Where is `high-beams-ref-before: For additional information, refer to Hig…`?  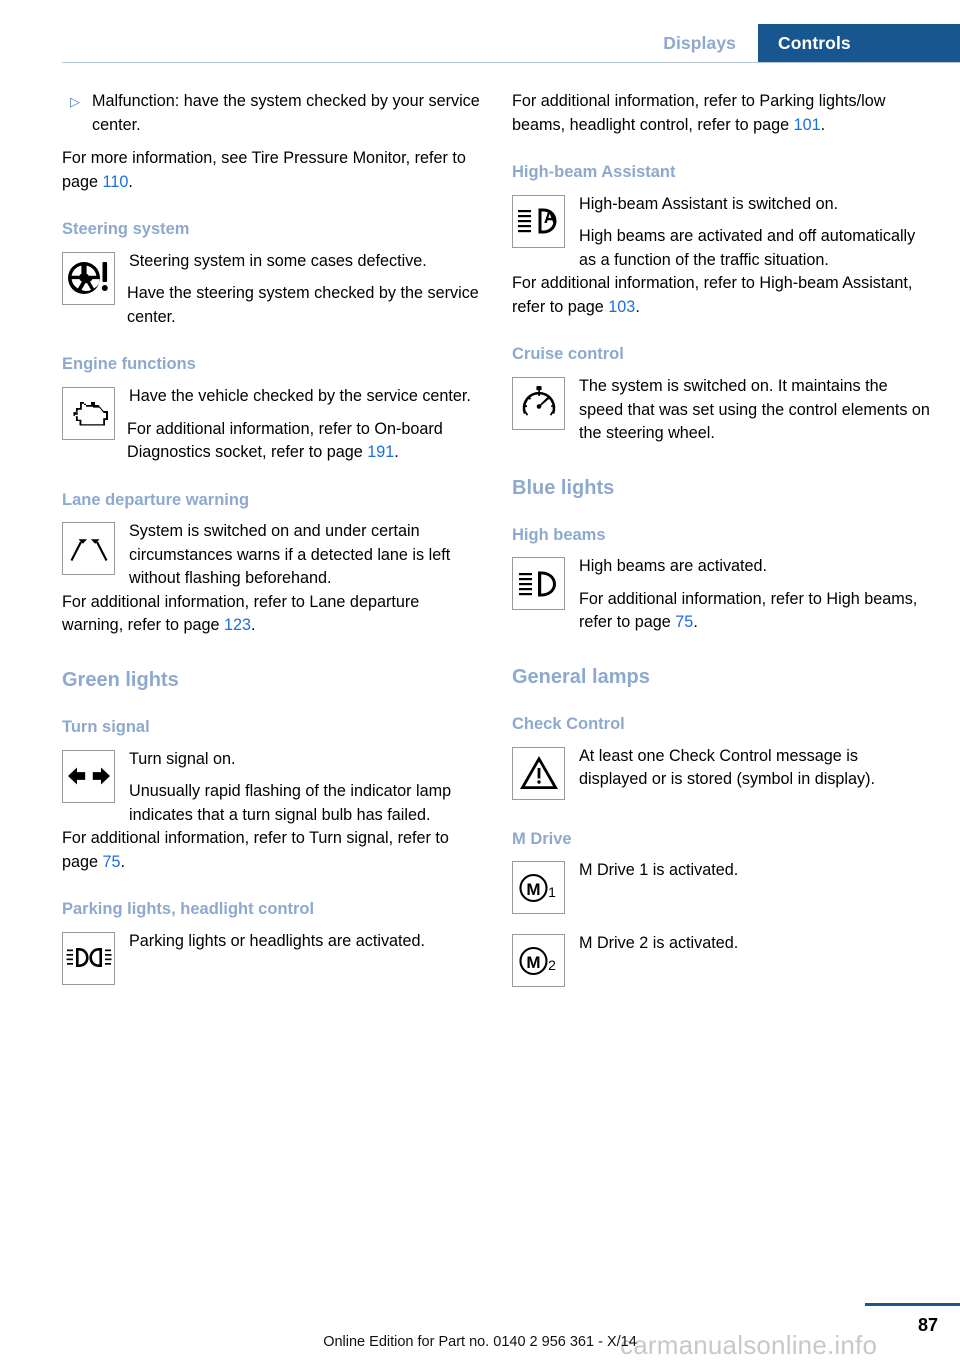
high-beams-ref-before: For additional information, refer to Hig… is located at coordinates (748, 610).